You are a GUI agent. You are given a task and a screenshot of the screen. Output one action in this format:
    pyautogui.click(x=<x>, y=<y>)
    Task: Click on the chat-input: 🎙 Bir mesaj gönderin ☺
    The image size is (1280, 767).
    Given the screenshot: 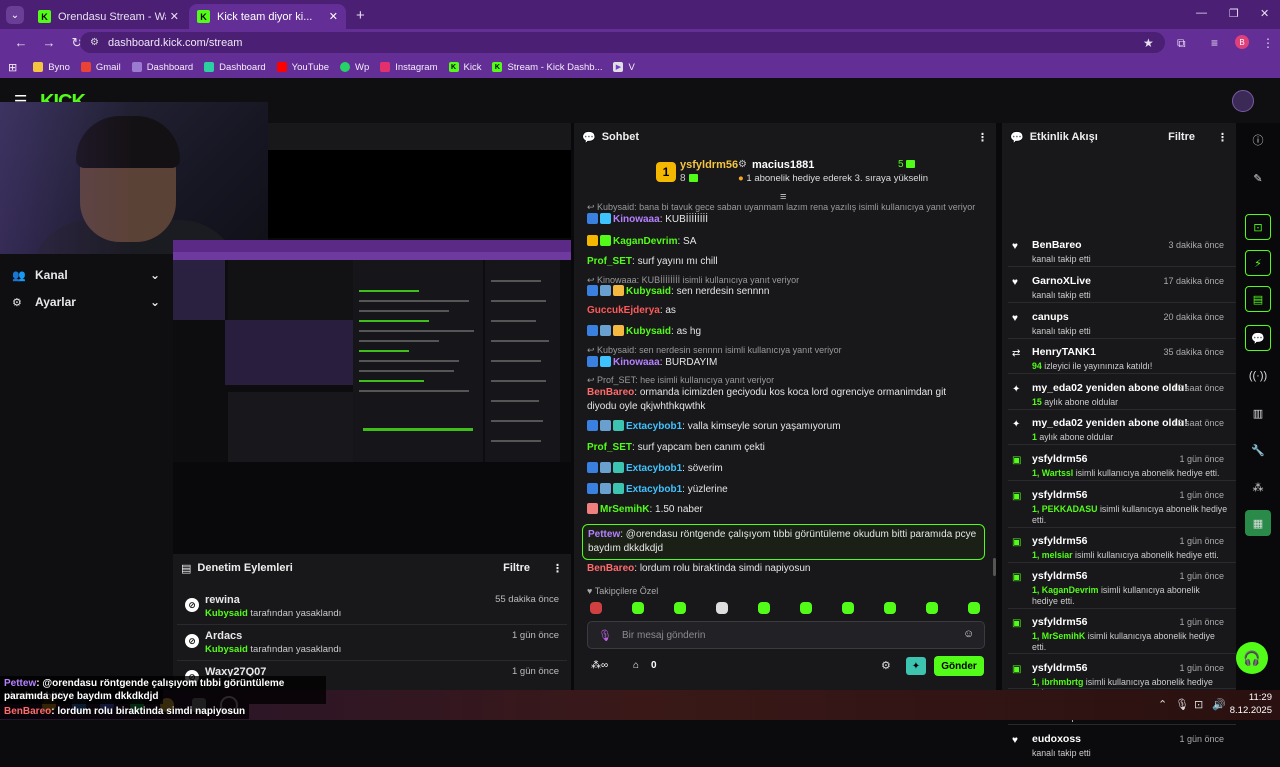 What is the action you would take?
    pyautogui.click(x=786, y=635)
    